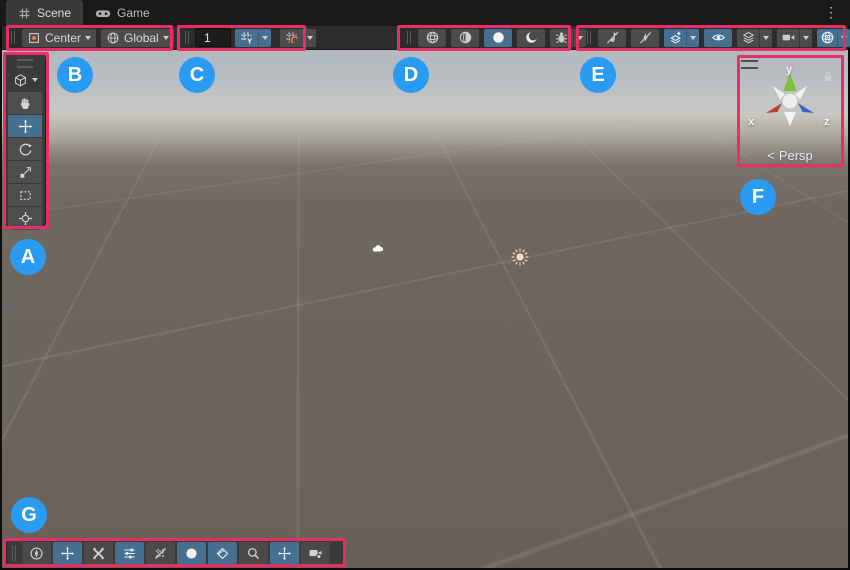 Image resolution: width=850 pixels, height=570 pixels. Describe the element at coordinates (25, 149) in the screenshot. I see `rotate-tool` at that location.